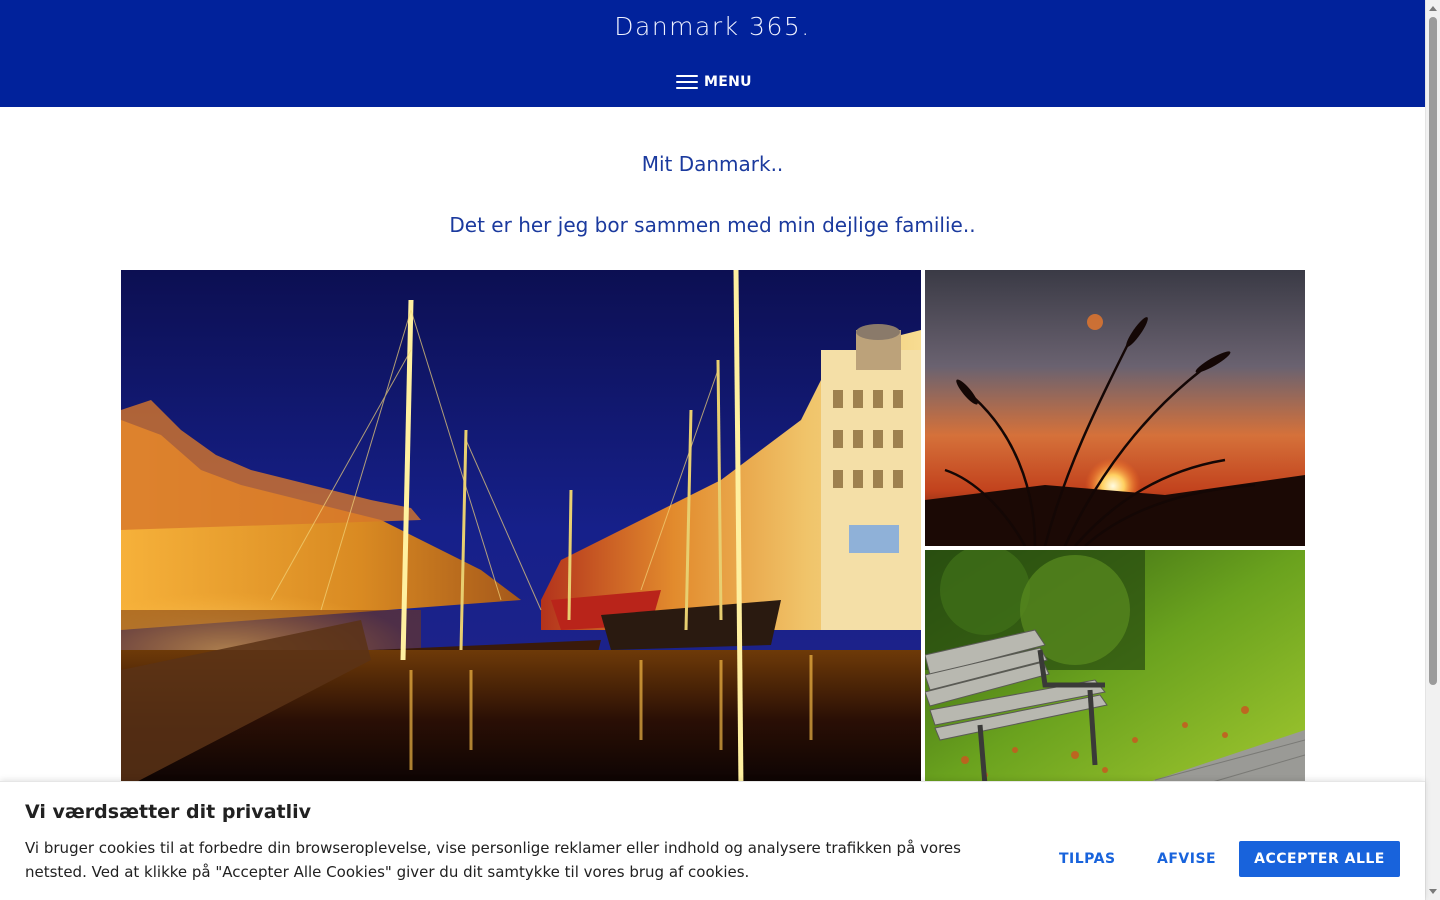 This screenshot has width=1440, height=900. I want to click on reject-cookies-button: AFVISE, so click(1186, 859).